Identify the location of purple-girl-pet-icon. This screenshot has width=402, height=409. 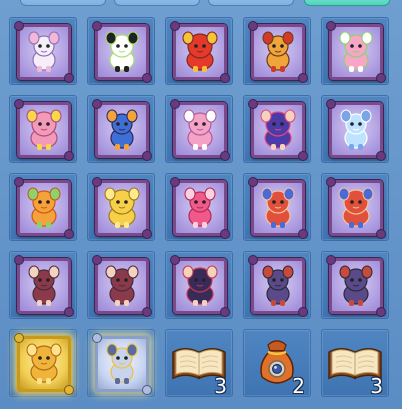
(278, 130).